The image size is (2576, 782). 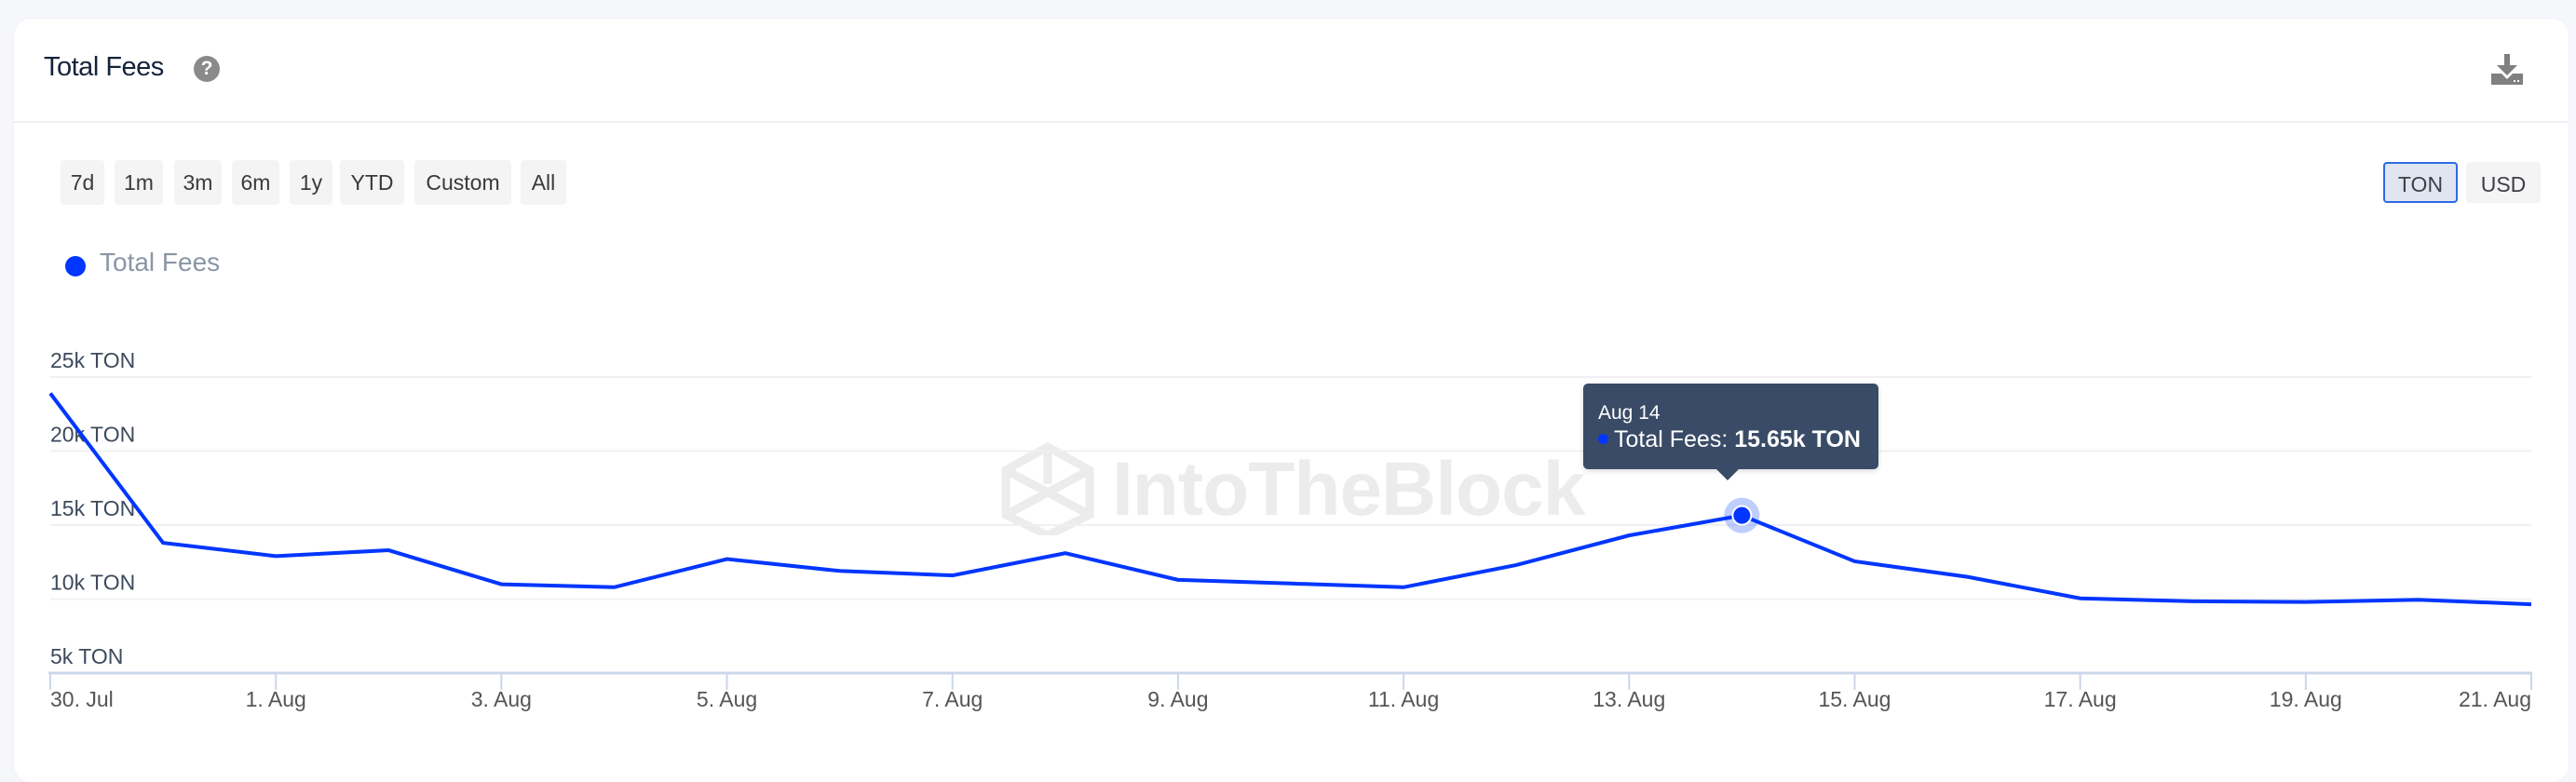 I want to click on x-tick-label: 21. Aug, so click(x=2495, y=699).